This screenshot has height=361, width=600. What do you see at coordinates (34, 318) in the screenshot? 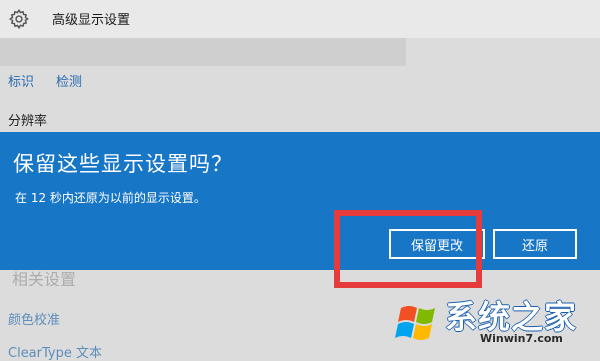
I see `color-calibration-link: 颜色校准` at bounding box center [34, 318].